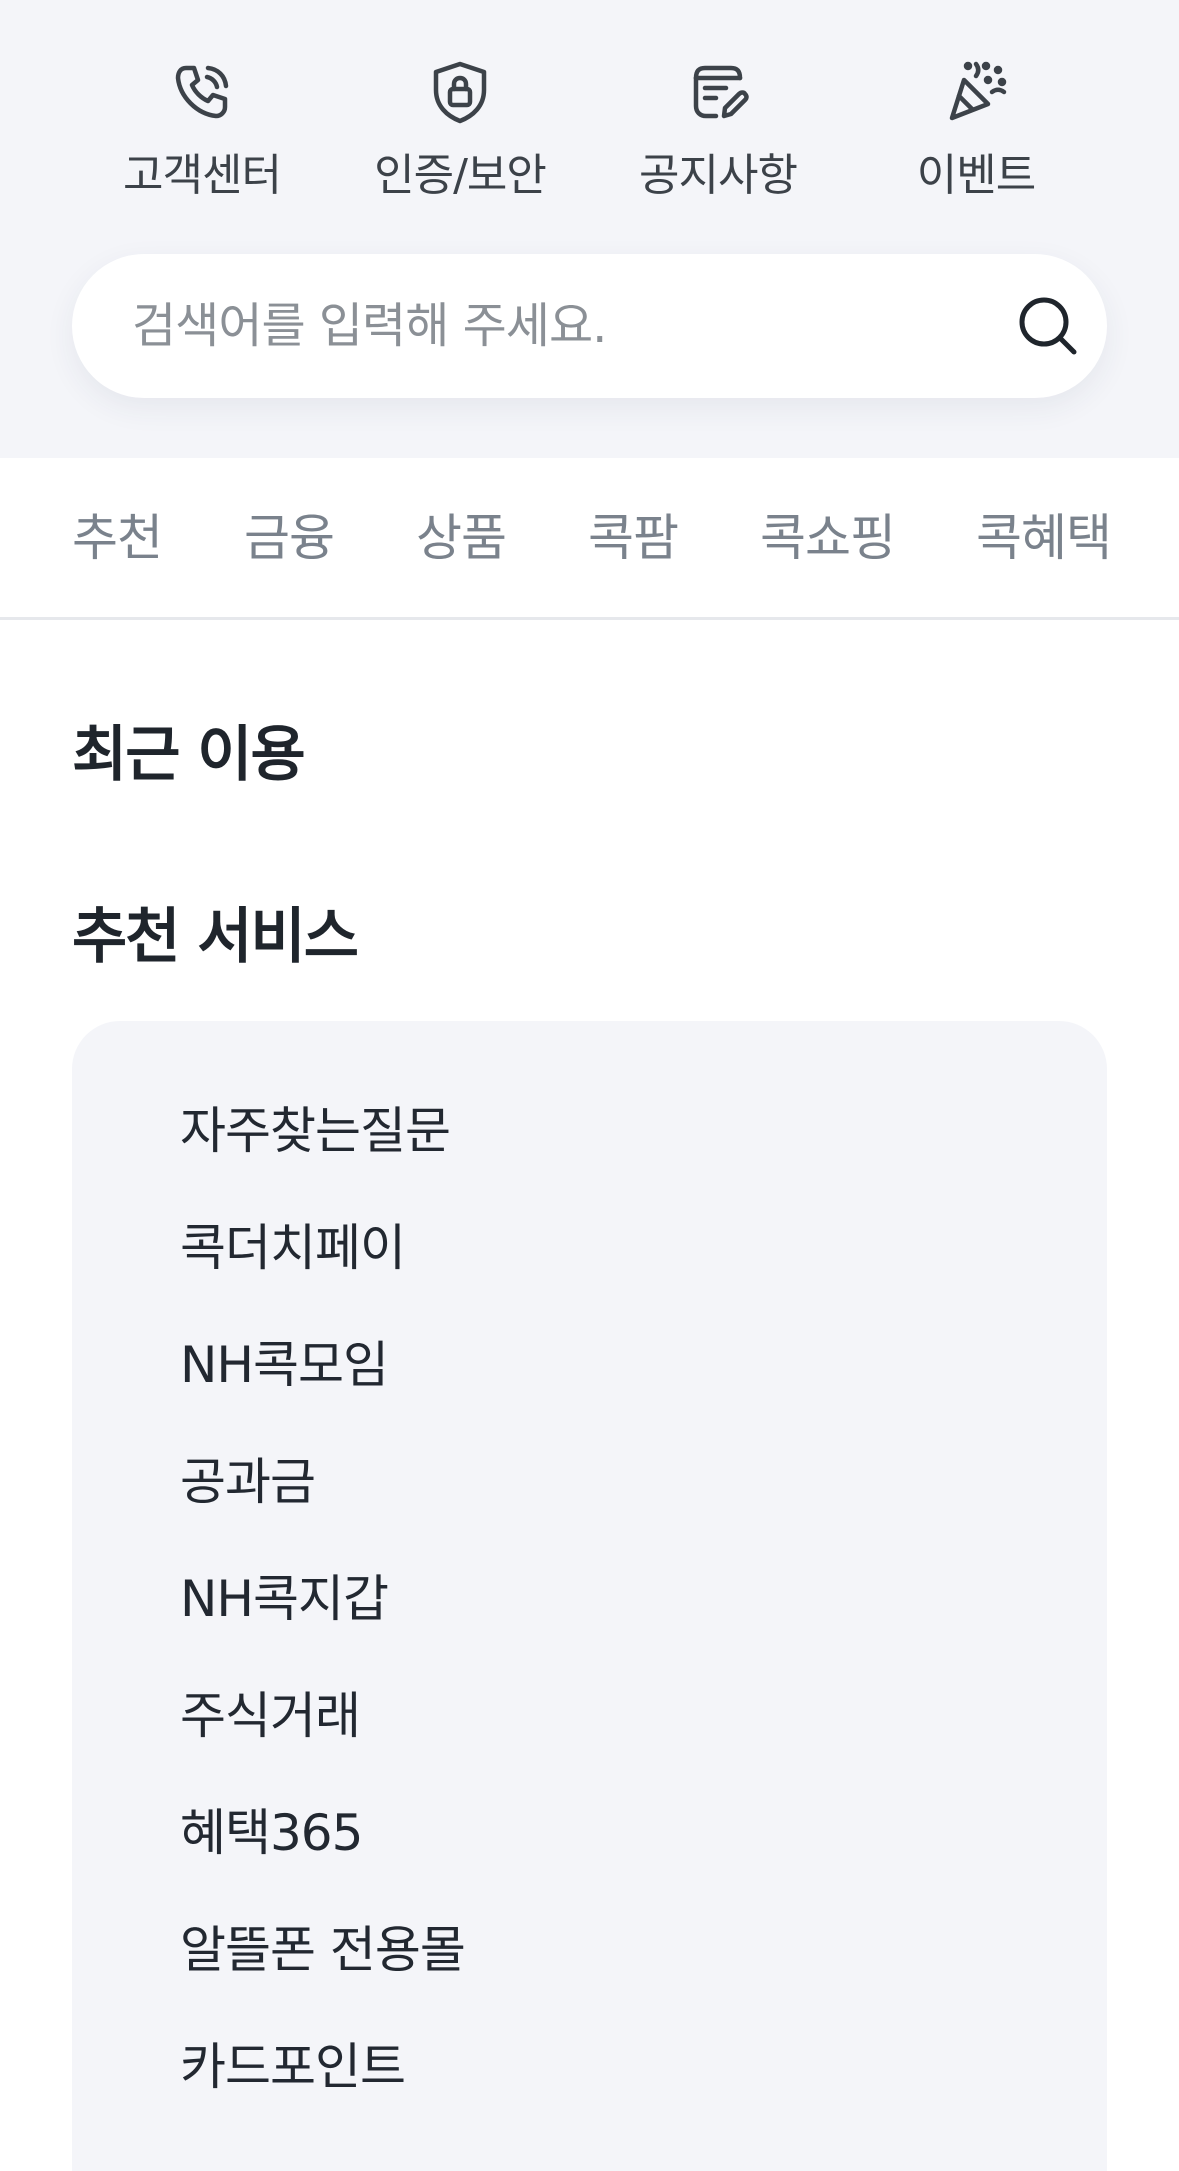  Describe the element at coordinates (189, 755) in the screenshot. I see `recent-use-title: 최근 이용` at that location.